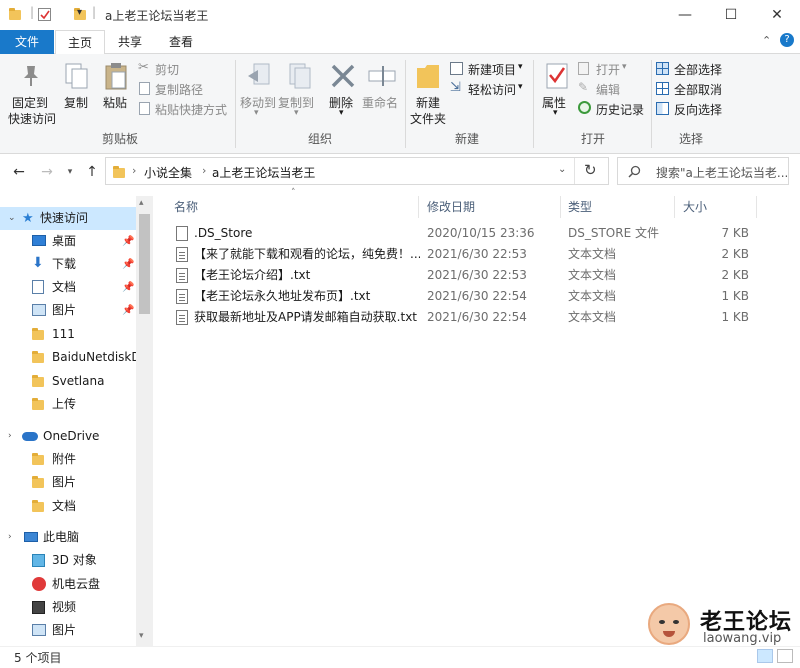 This screenshot has width=800, height=668. What do you see at coordinates (68, 482) in the screenshot?
I see `nav-item-folder: 图片` at bounding box center [68, 482].